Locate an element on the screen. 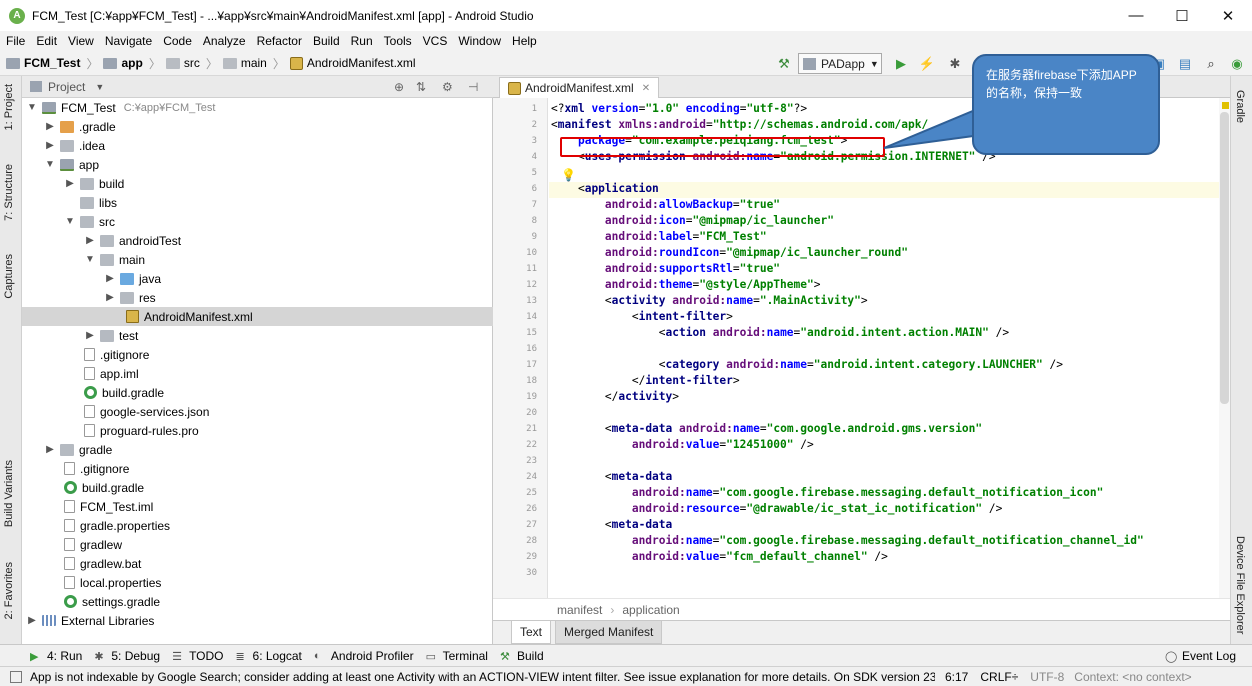 This screenshot has height=686, width=1252. xml-file-icon is located at coordinates (514, 88).